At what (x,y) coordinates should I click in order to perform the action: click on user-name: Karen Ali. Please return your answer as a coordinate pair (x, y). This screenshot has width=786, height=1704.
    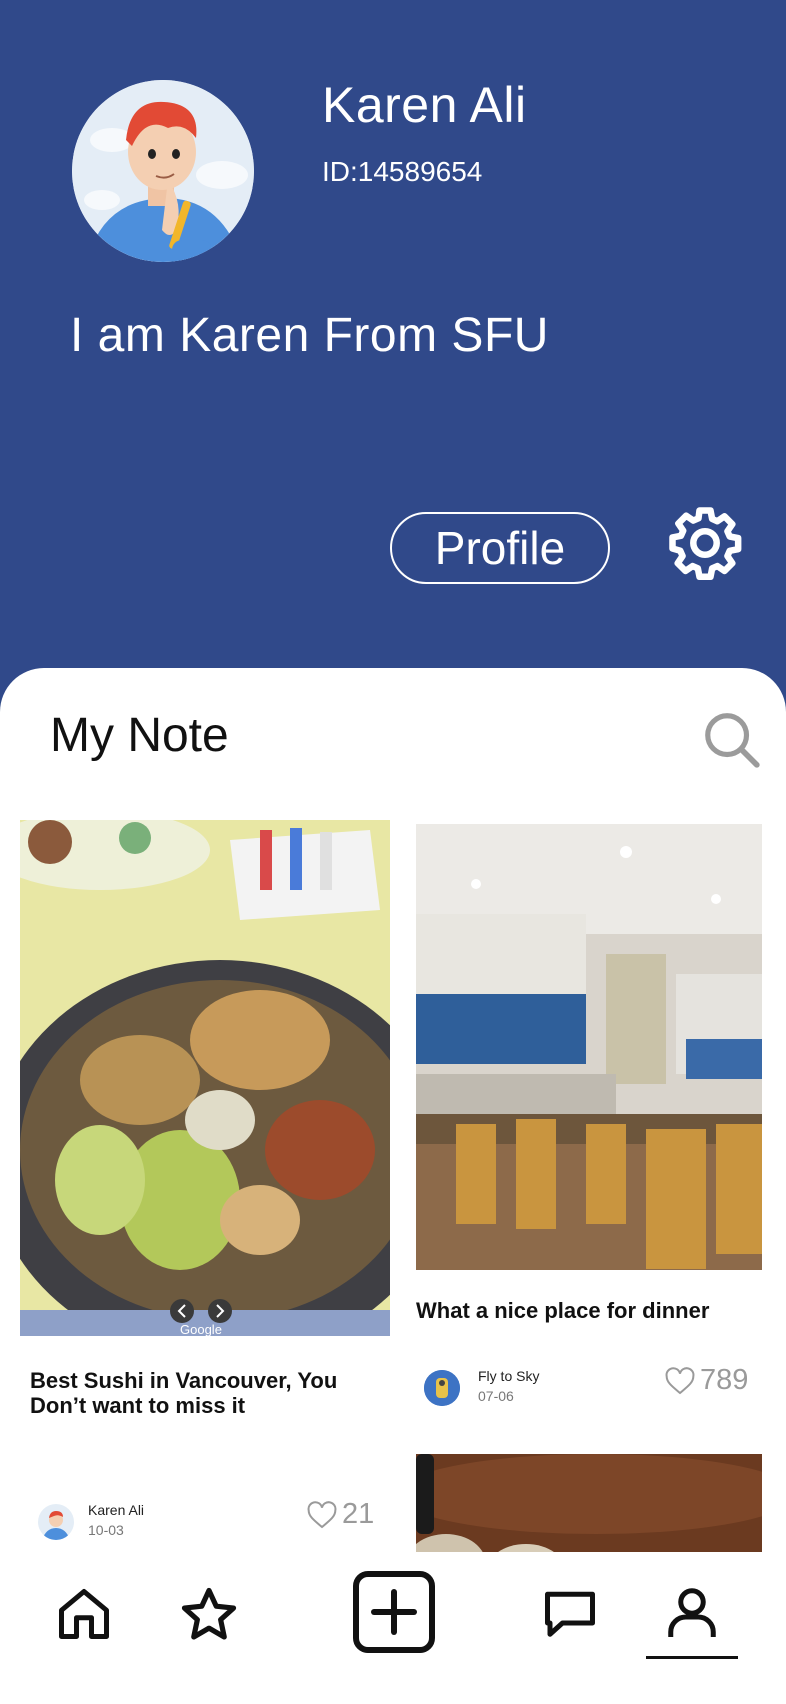
    Looking at the image, I should click on (424, 105).